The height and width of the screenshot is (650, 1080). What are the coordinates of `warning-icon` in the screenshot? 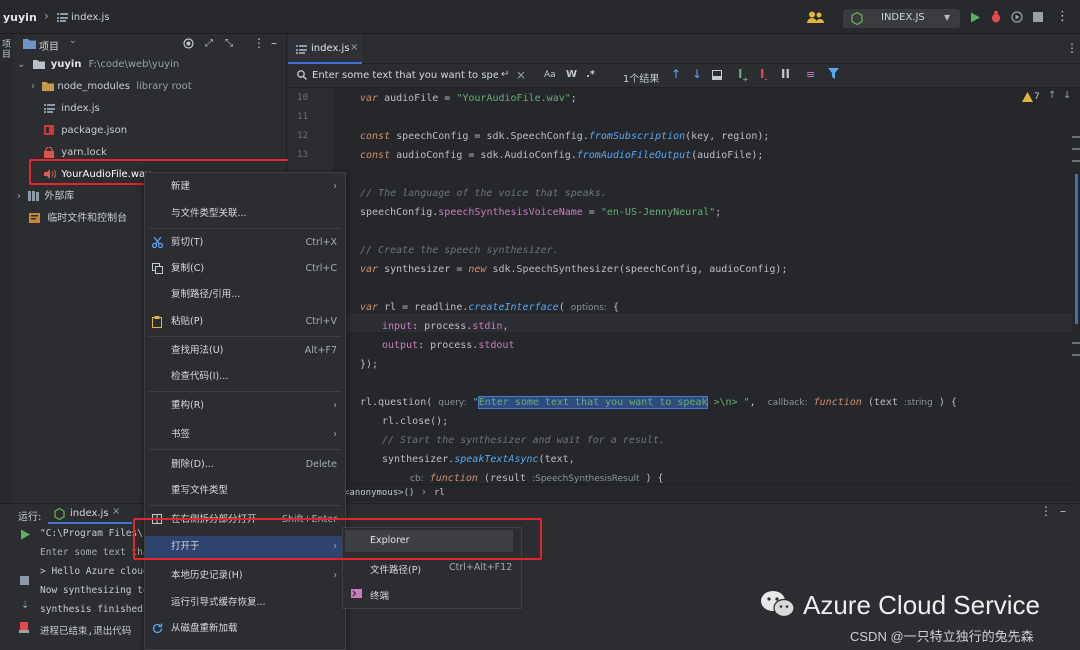 It's located at (1027, 97).